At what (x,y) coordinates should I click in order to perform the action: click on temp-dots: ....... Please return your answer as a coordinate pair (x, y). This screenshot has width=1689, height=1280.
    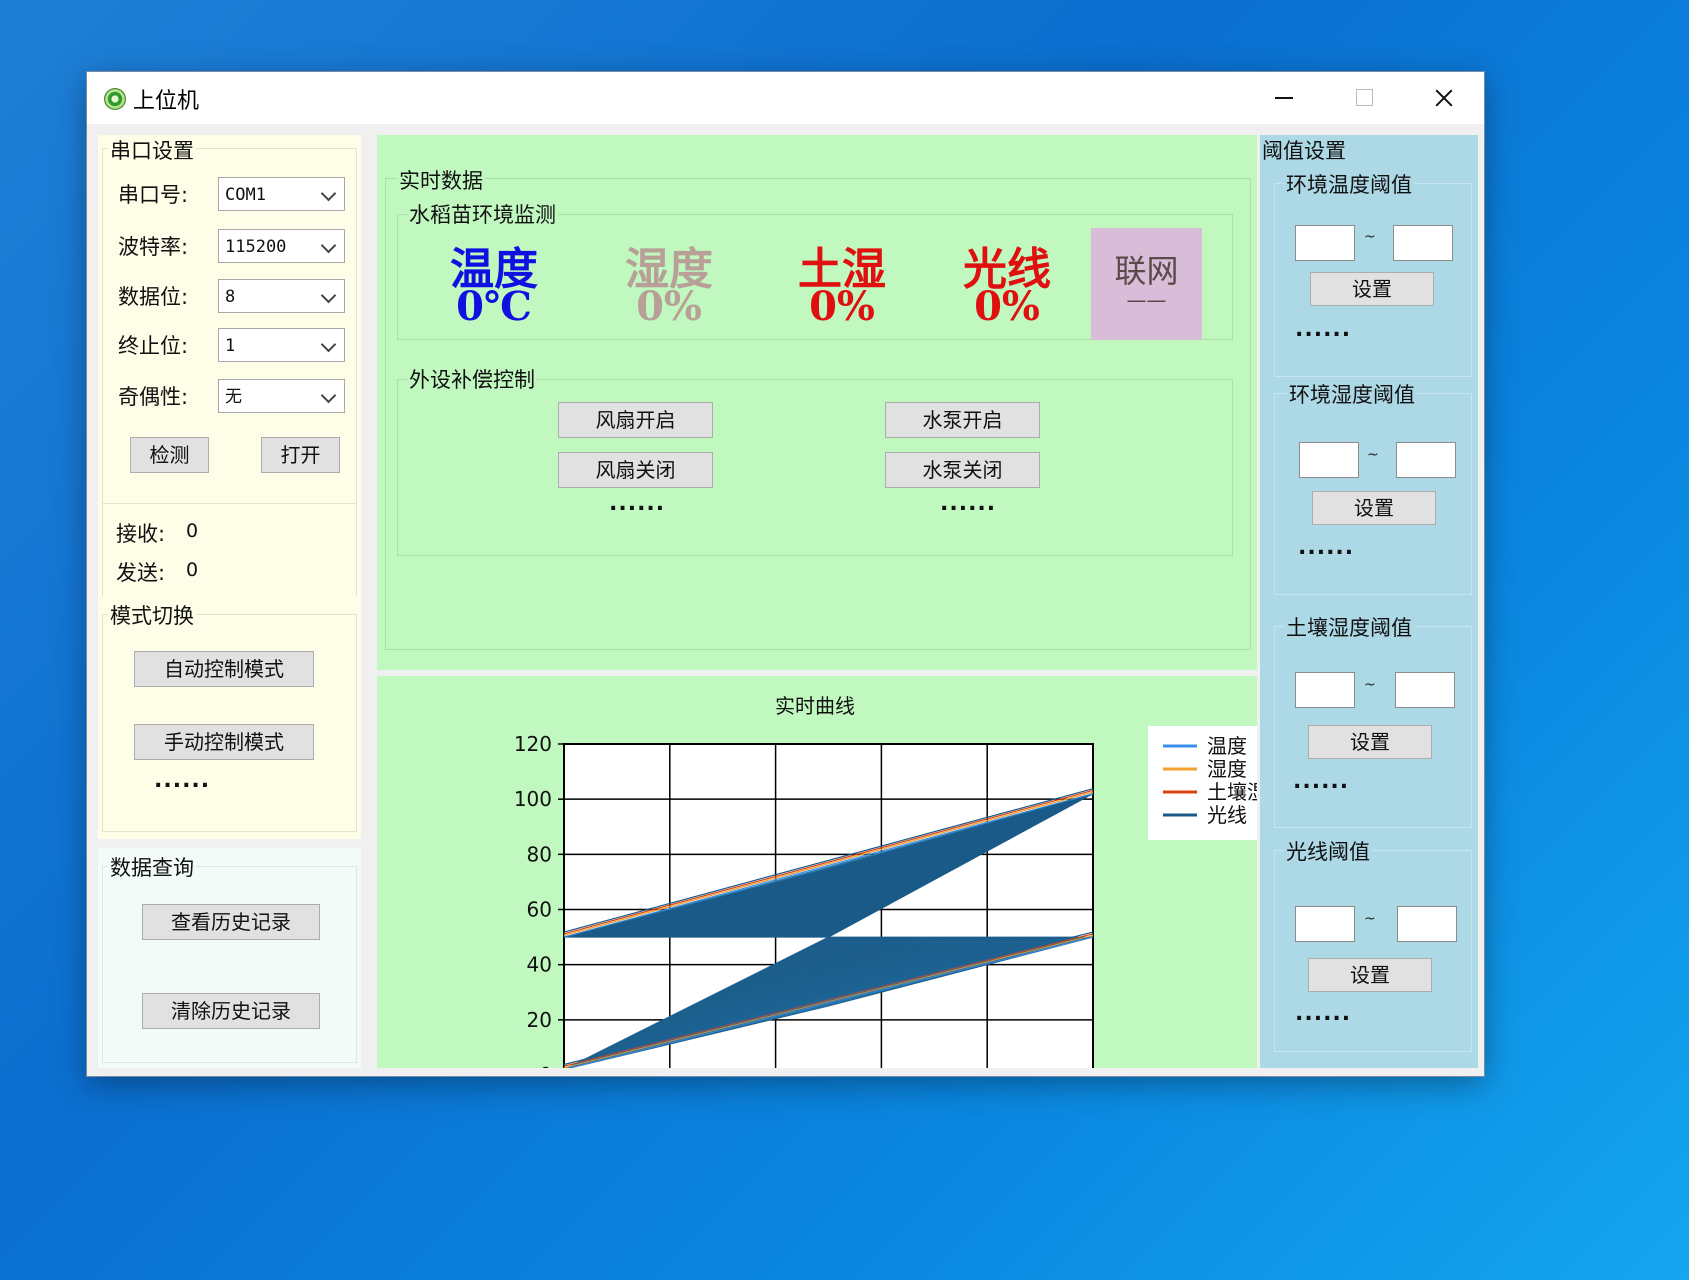
    Looking at the image, I should click on (1323, 329).